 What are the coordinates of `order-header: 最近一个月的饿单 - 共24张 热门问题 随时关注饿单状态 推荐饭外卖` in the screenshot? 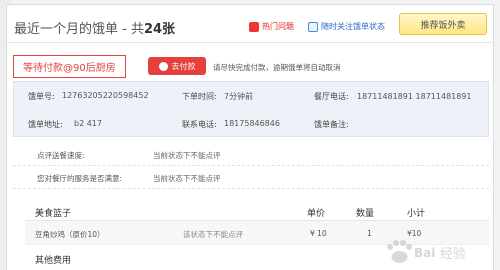 It's located at (251, 24).